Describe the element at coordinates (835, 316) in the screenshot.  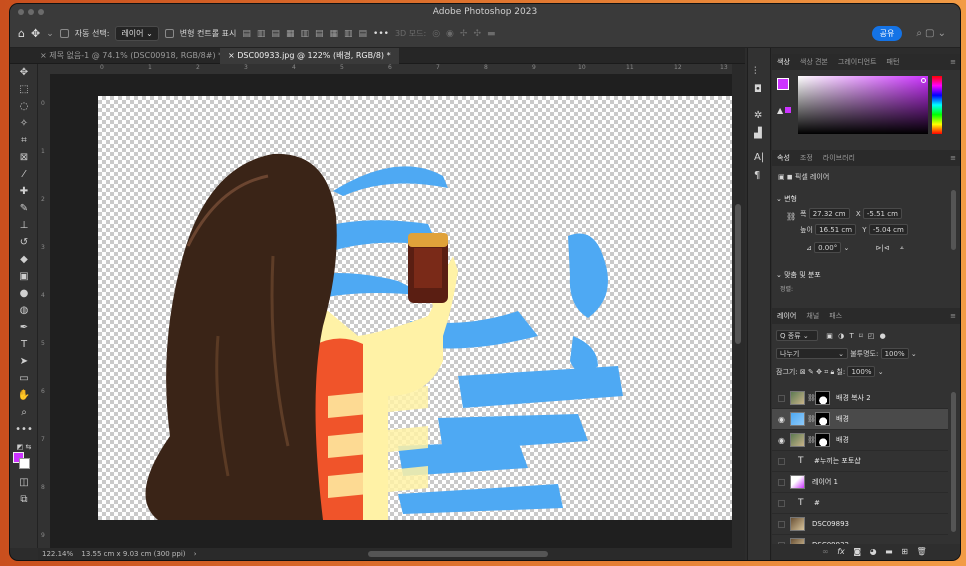
I see `tab-paths: 패스` at that location.